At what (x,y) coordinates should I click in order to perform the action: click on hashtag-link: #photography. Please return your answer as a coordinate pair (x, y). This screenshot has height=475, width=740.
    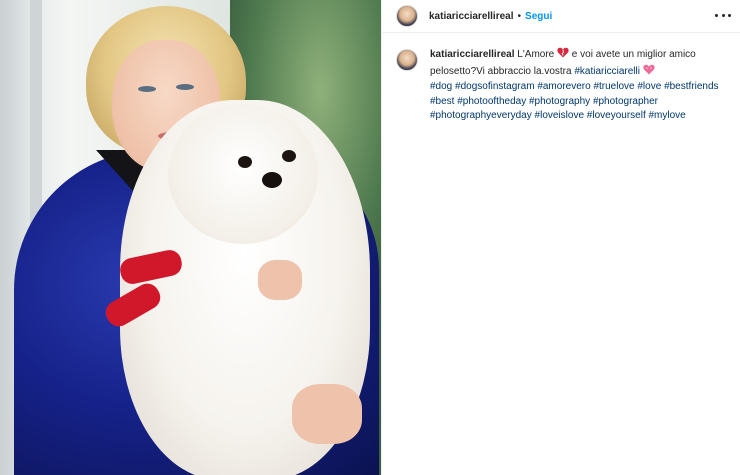
    Looking at the image, I should click on (559, 101).